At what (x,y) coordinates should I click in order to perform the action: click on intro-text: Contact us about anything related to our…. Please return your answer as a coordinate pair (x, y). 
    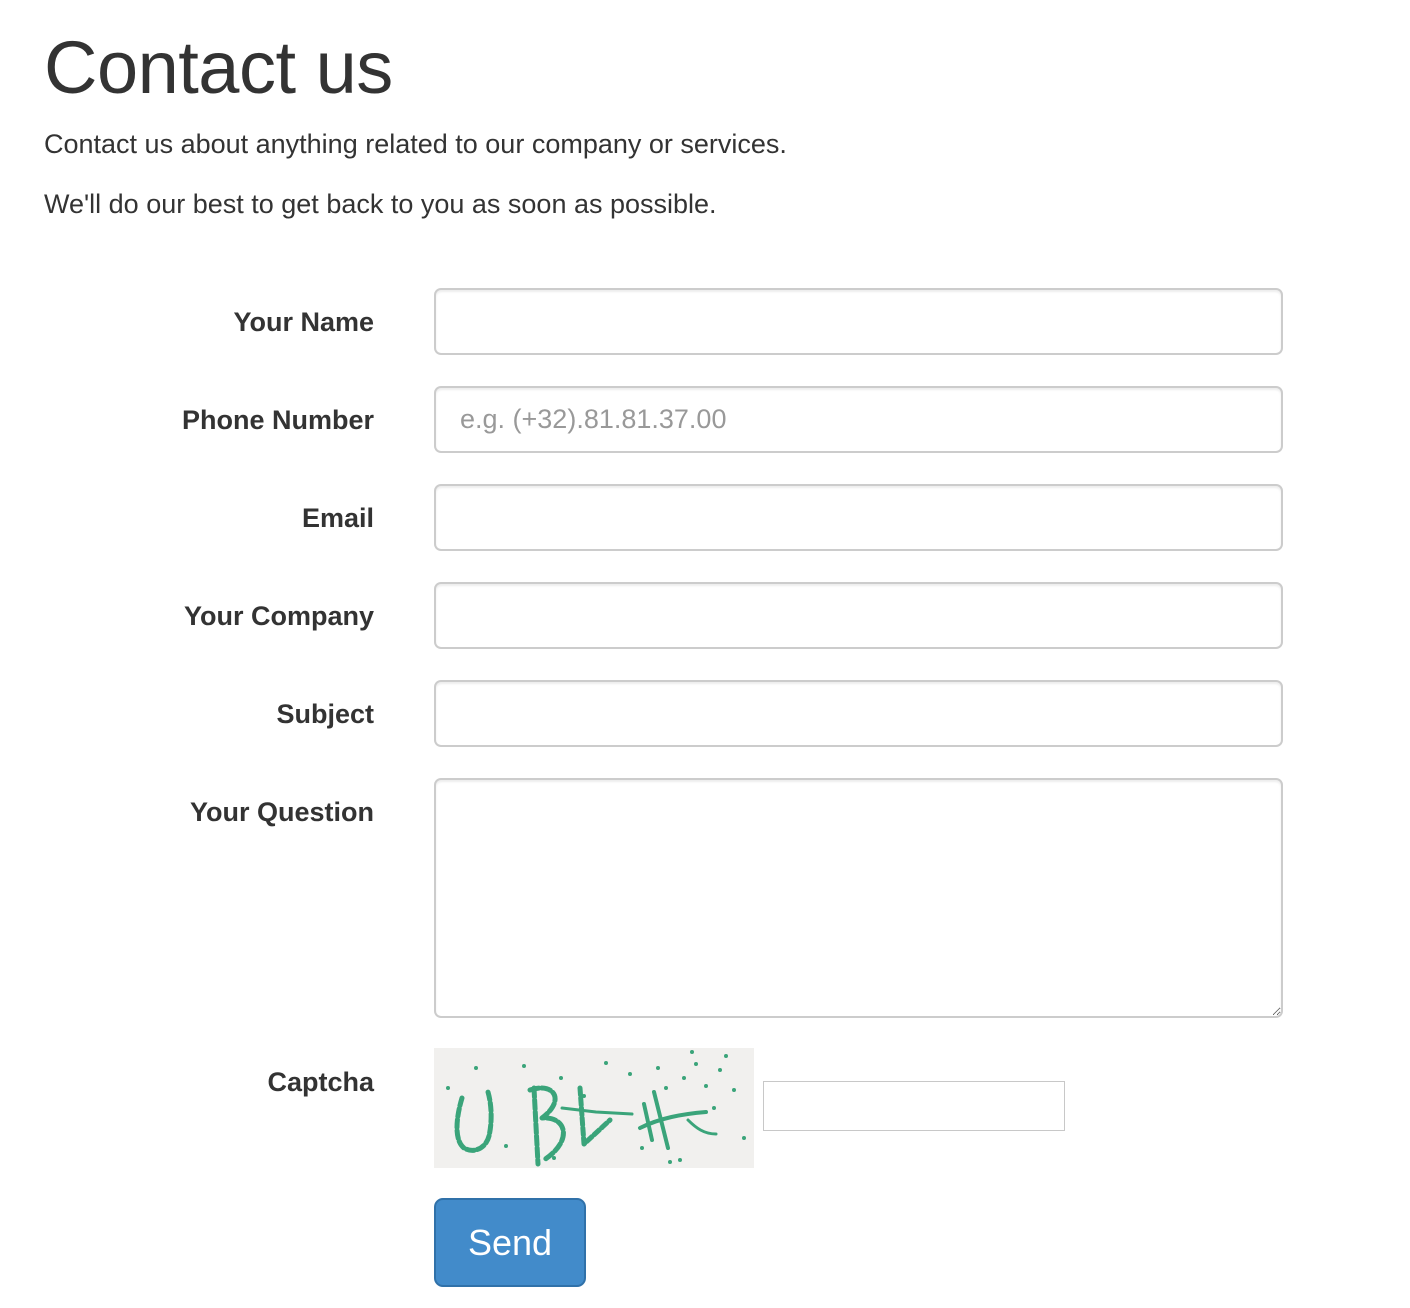
    Looking at the image, I should click on (415, 144).